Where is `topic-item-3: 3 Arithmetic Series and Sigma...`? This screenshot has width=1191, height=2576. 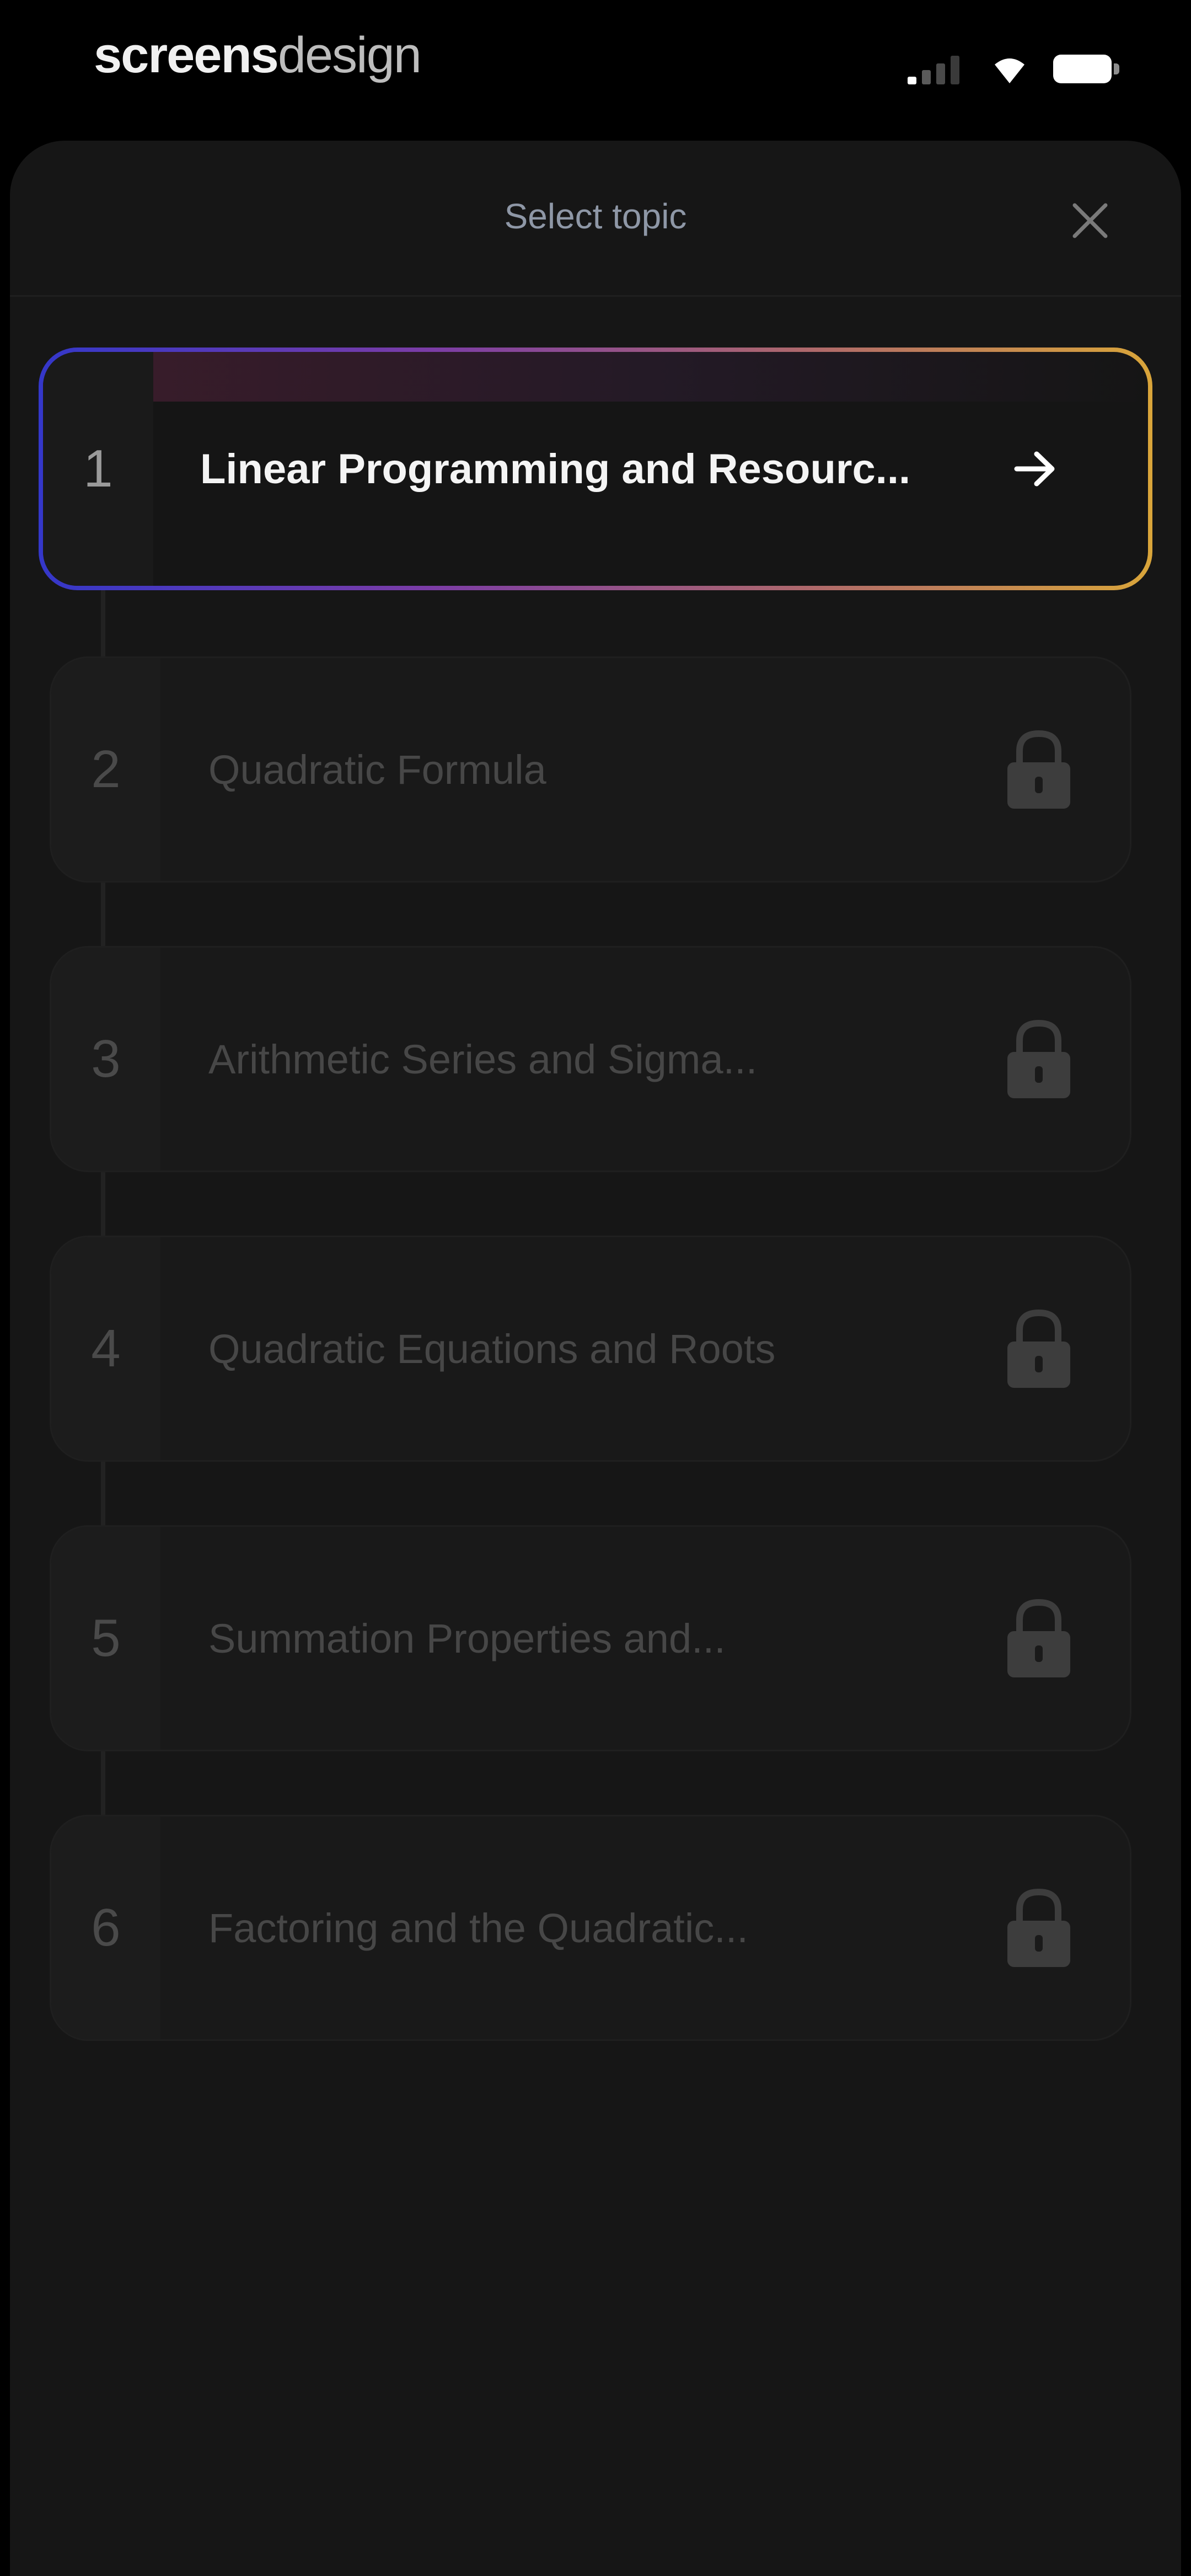
topic-item-3: 3 Arithmetic Series and Sigma... is located at coordinates (591, 1059).